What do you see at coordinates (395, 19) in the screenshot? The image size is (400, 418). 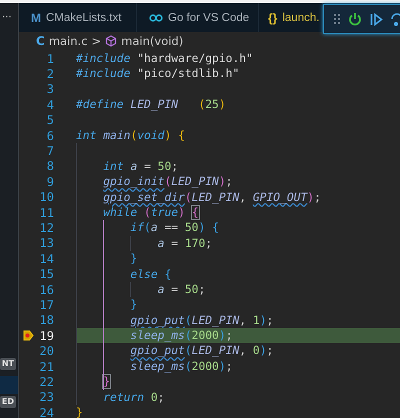 I see `step-over-icon` at bounding box center [395, 19].